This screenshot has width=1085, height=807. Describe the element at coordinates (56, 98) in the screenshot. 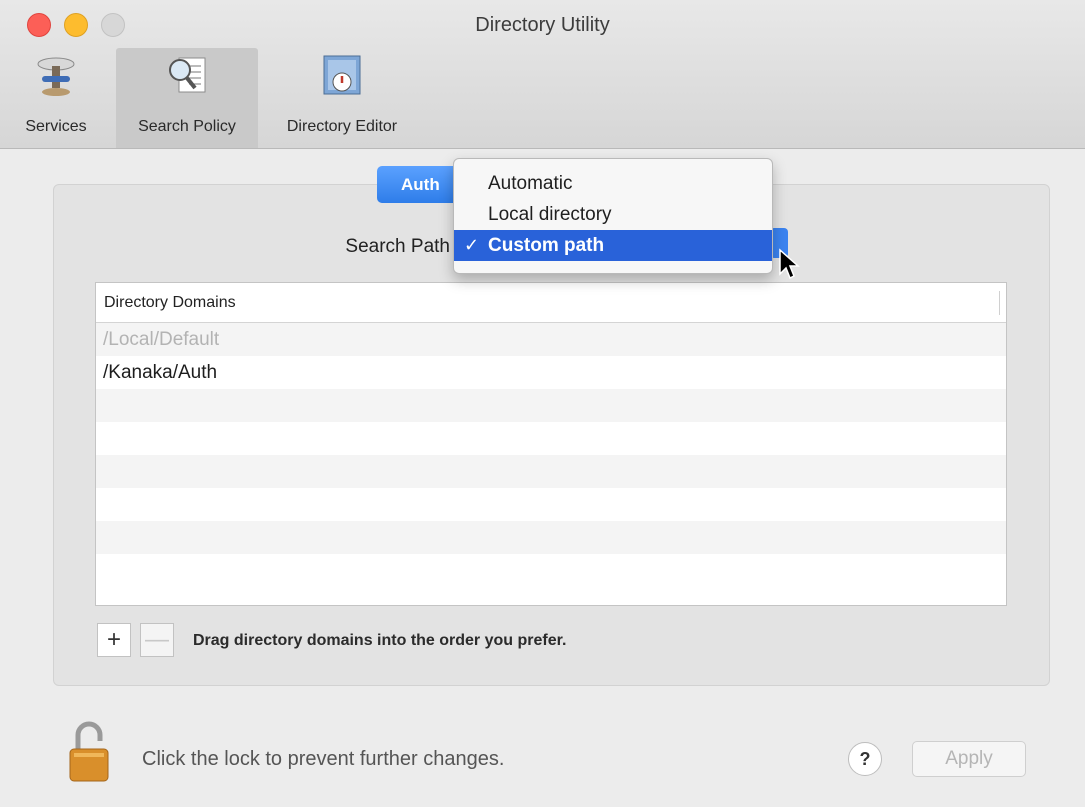

I see `toolbar-services: Services` at that location.